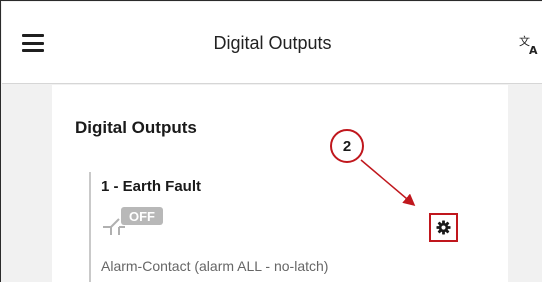 The height and width of the screenshot is (282, 542). Describe the element at coordinates (533, 50) in the screenshot. I see `svg-text: A` at that location.